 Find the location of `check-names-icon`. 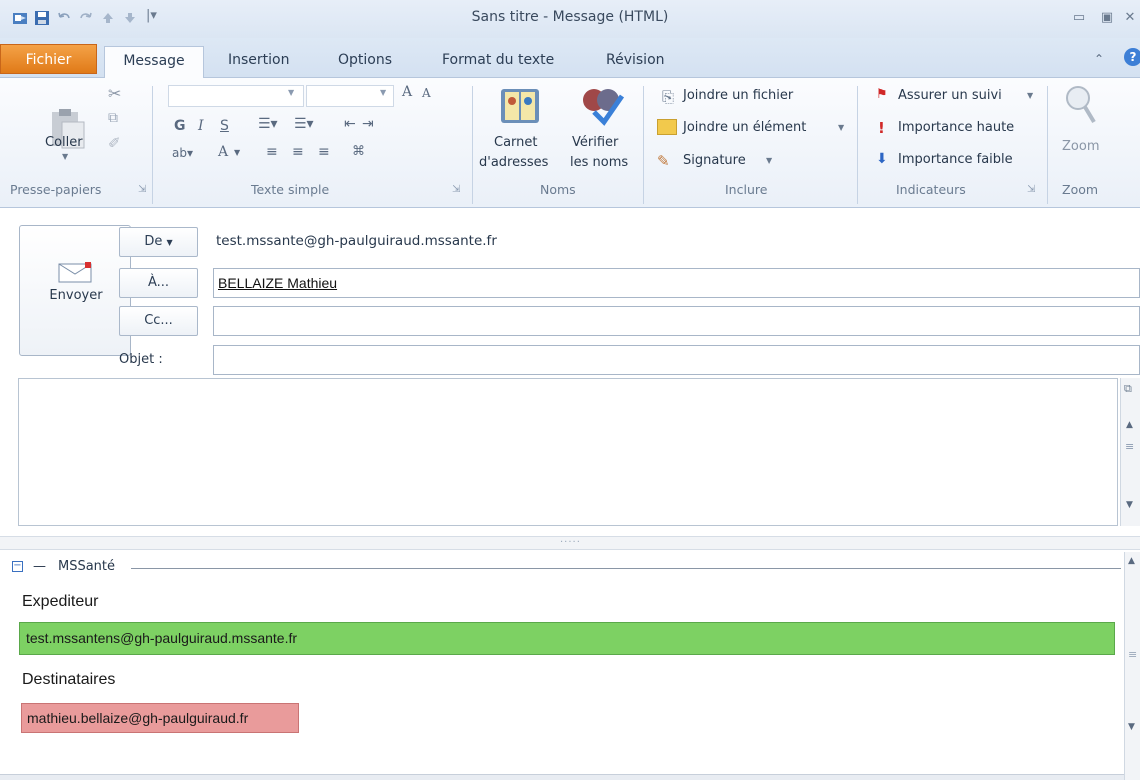

check-names-icon is located at coordinates (602, 106).